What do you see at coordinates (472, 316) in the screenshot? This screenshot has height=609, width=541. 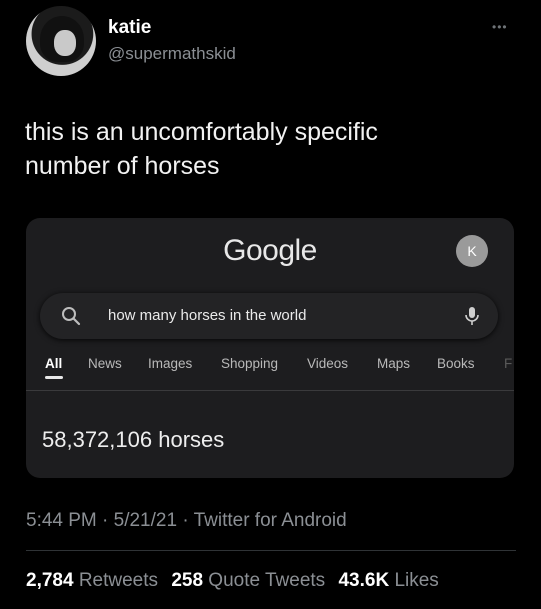 I see `microphone-icon` at bounding box center [472, 316].